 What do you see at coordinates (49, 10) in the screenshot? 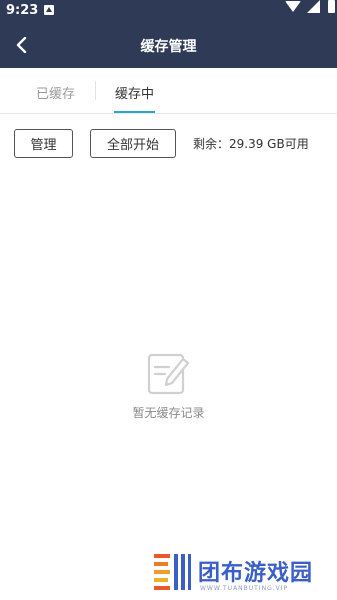
I see `notification-icon` at bounding box center [49, 10].